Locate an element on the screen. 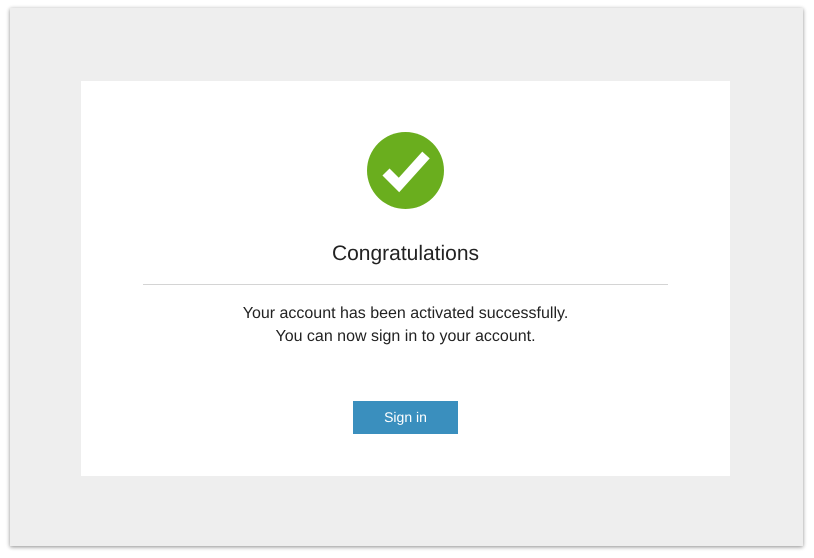 The height and width of the screenshot is (558, 814). sign-in-button: Sign in is located at coordinates (405, 417).